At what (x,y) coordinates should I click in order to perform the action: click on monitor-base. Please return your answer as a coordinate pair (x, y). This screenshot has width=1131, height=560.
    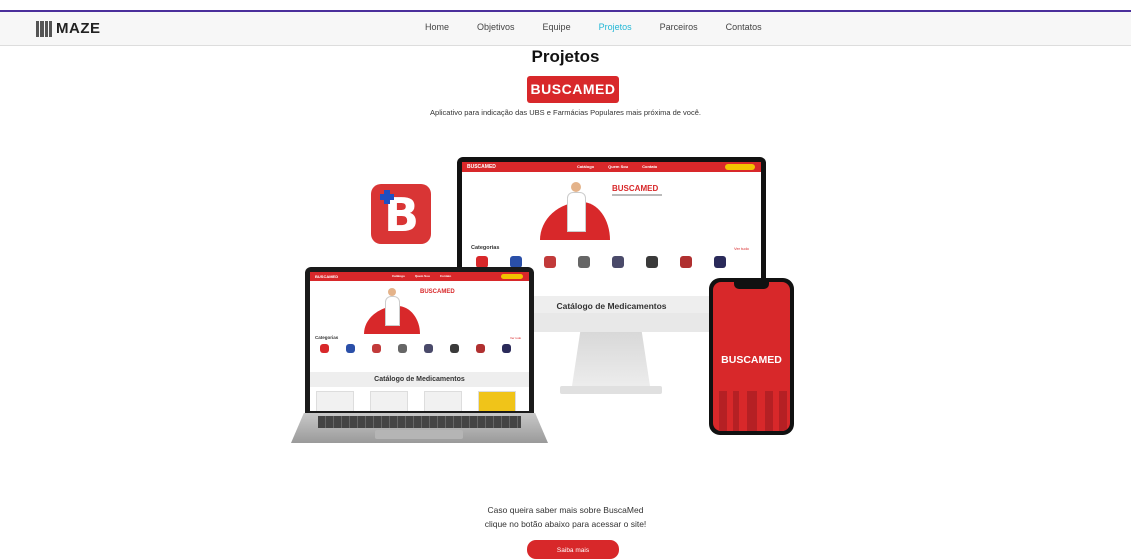
    Looking at the image, I should click on (611, 390).